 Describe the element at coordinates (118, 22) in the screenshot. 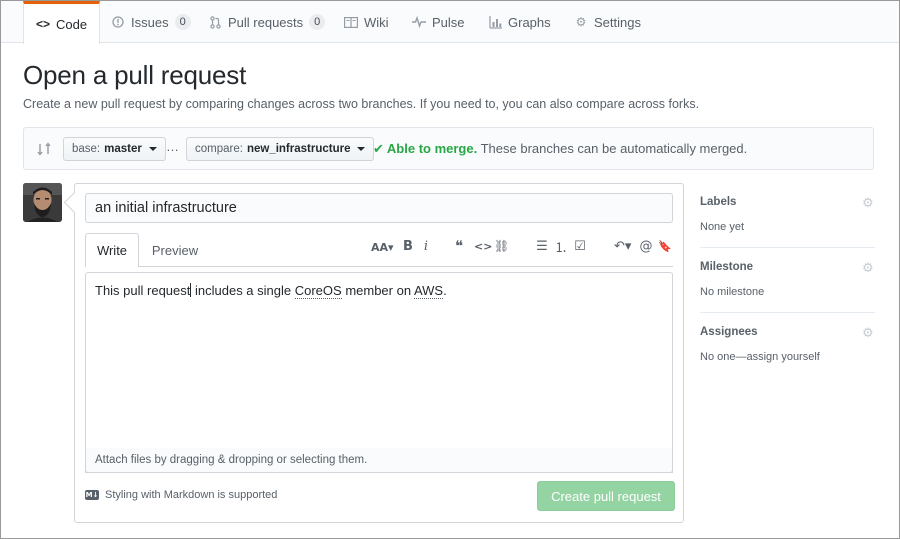

I see `issue-icon` at that location.